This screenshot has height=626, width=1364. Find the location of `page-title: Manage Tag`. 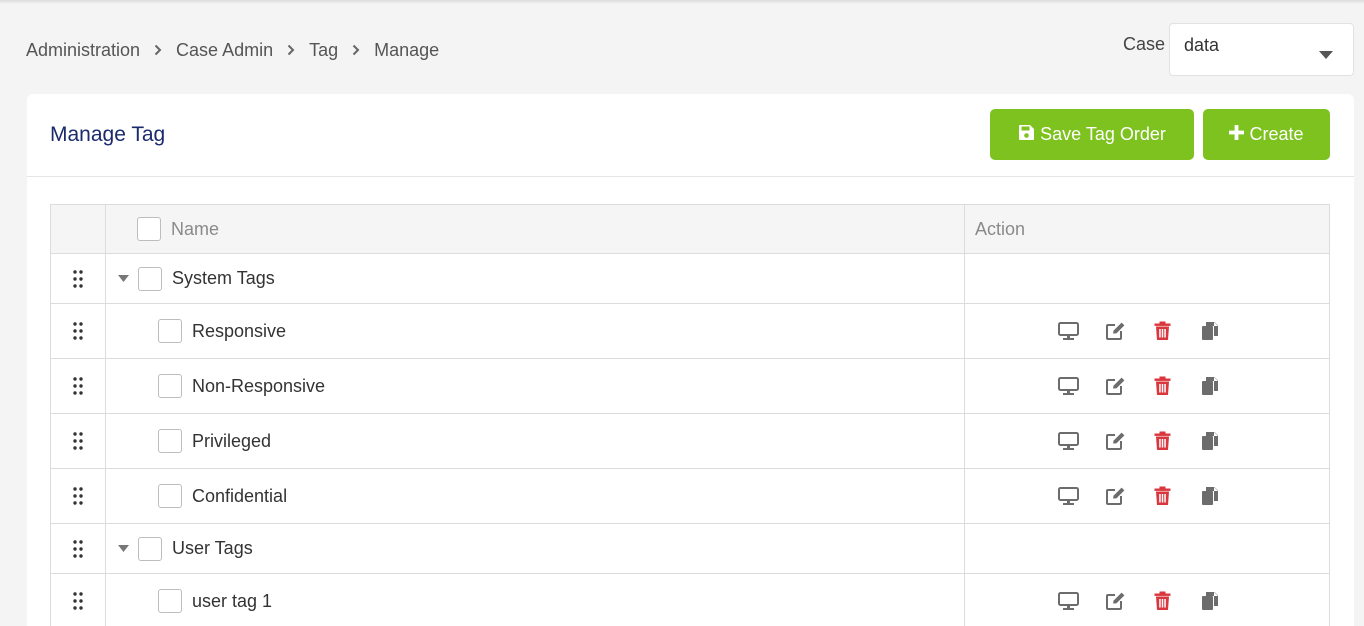

page-title: Manage Tag is located at coordinates (108, 134).